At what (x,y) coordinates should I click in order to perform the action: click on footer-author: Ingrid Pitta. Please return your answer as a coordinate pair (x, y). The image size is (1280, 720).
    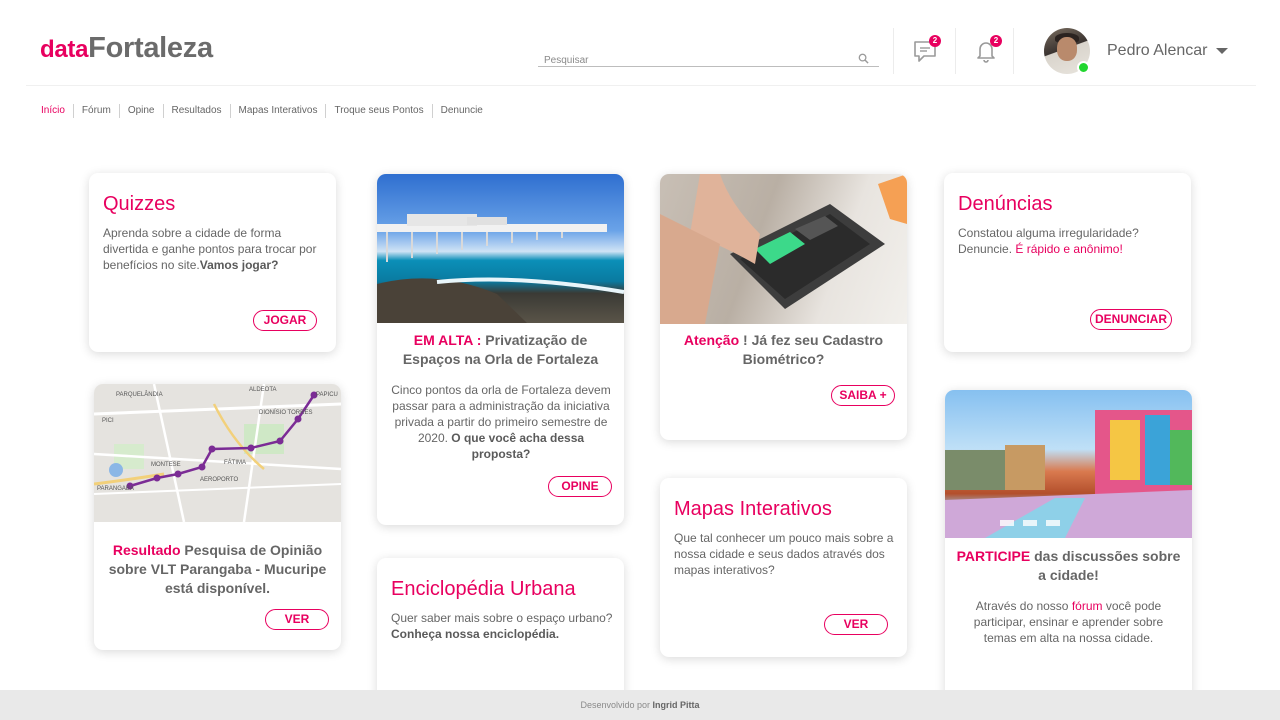
    Looking at the image, I should click on (676, 705).